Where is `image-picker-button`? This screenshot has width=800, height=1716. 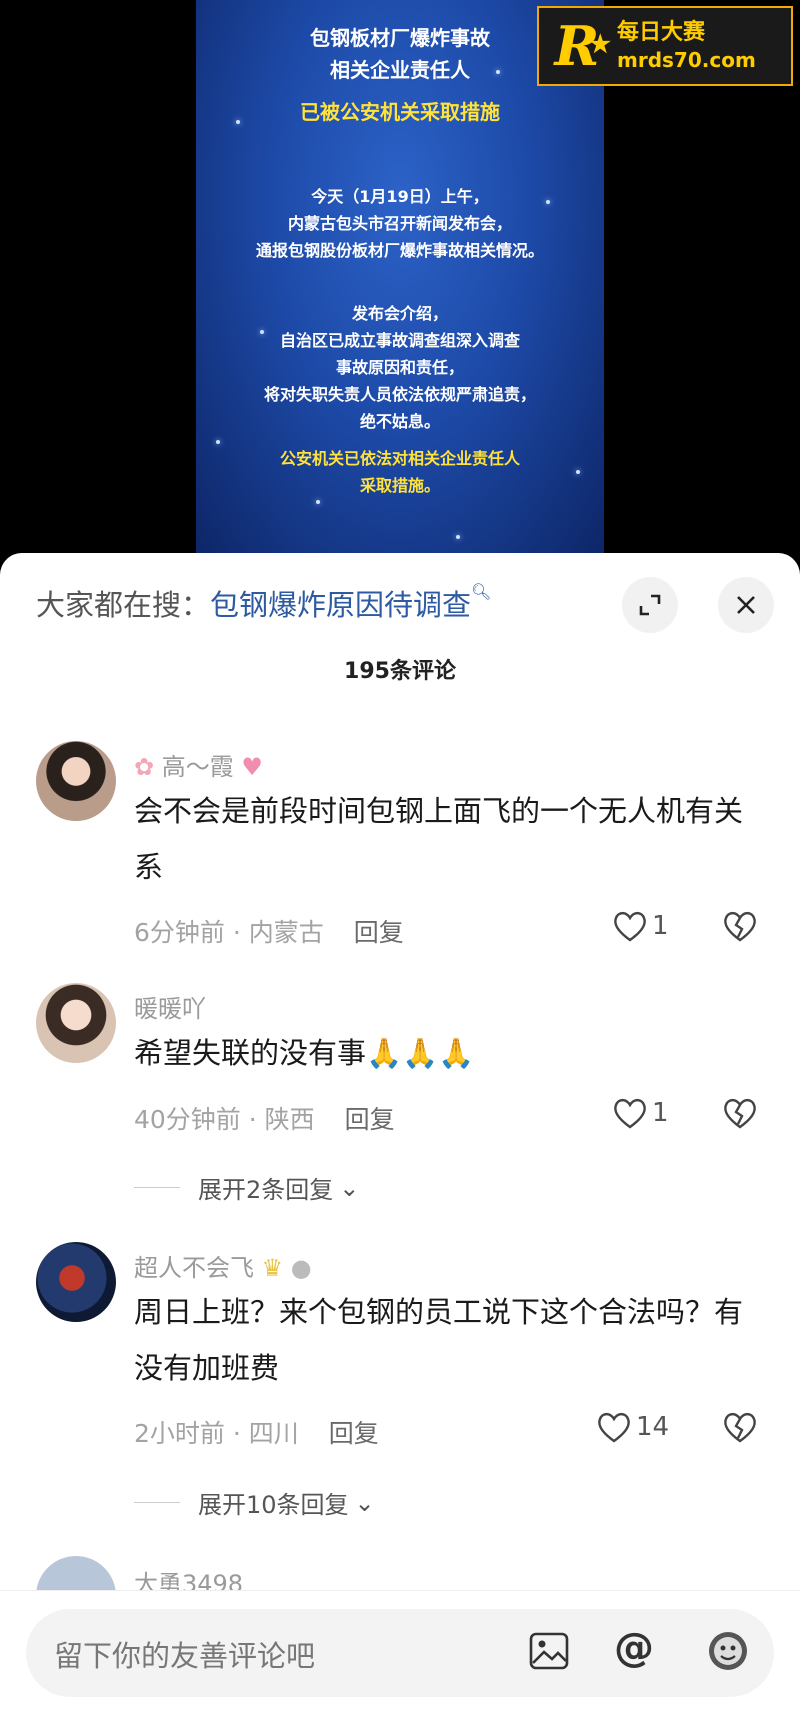
image-picker-button is located at coordinates (549, 1653).